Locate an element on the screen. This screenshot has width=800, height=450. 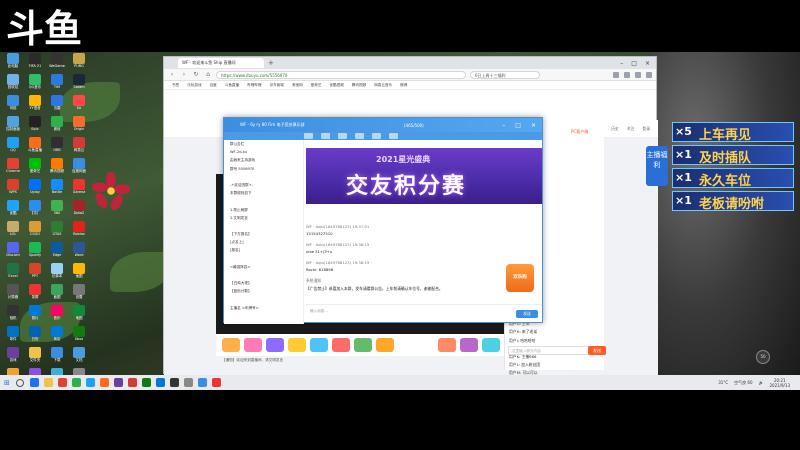
forward-icon: › is located at coordinates (184, 74).